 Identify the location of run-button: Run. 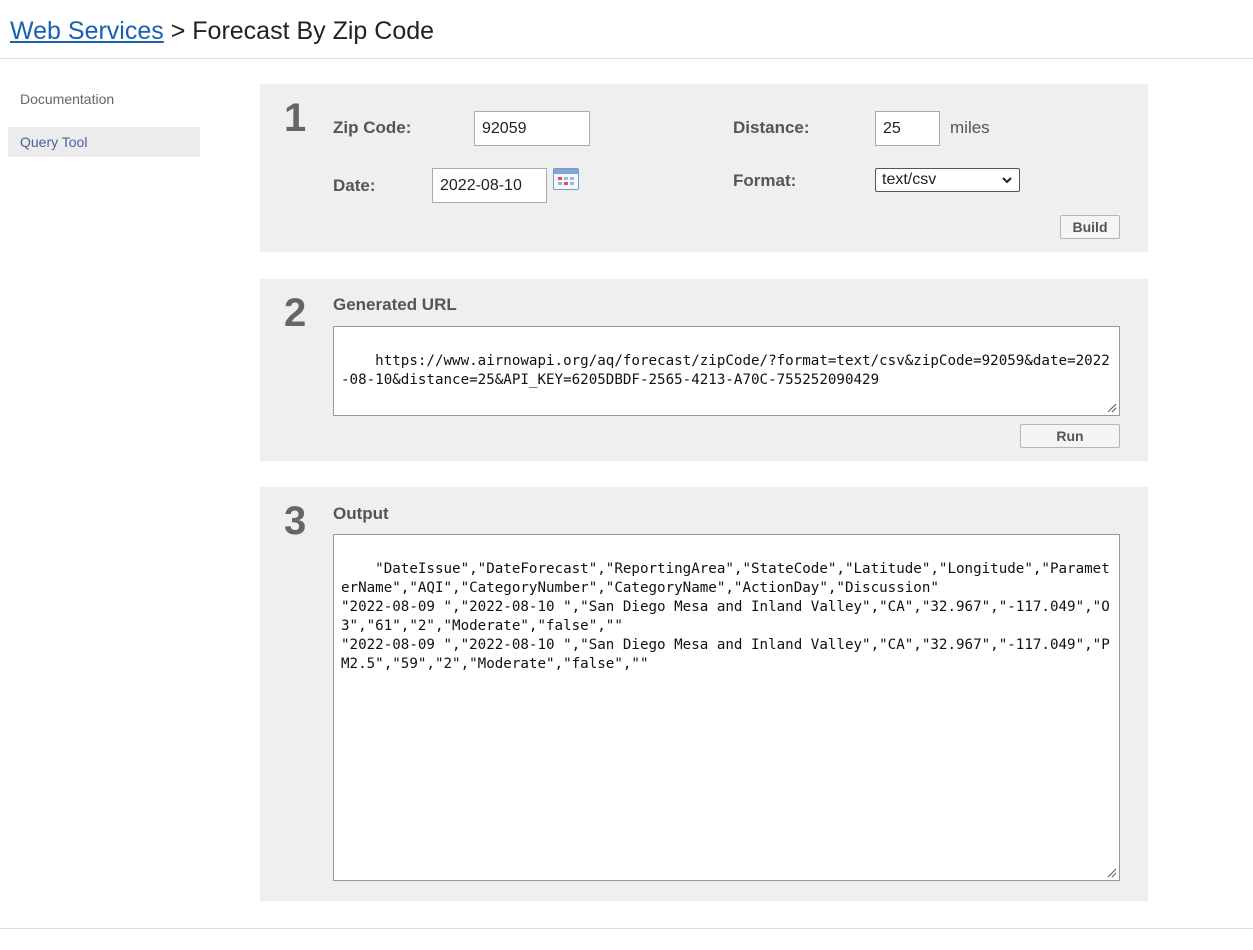
(1070, 436).